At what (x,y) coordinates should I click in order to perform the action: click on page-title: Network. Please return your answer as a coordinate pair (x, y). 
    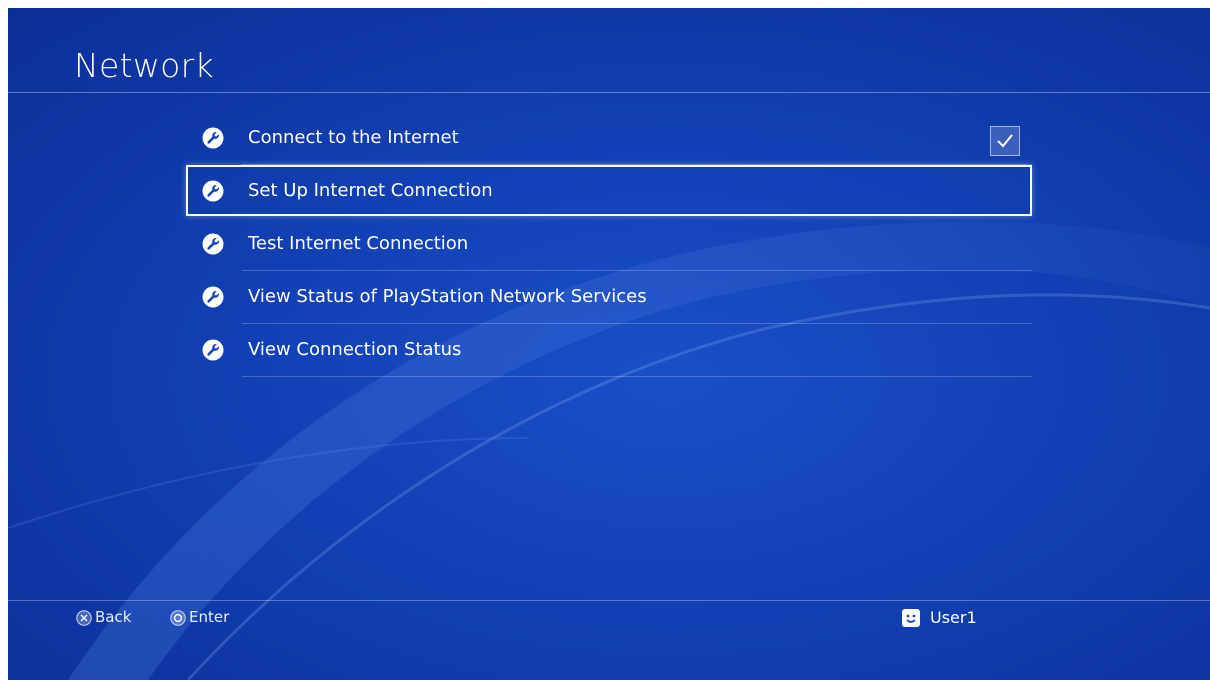
    Looking at the image, I should click on (144, 65).